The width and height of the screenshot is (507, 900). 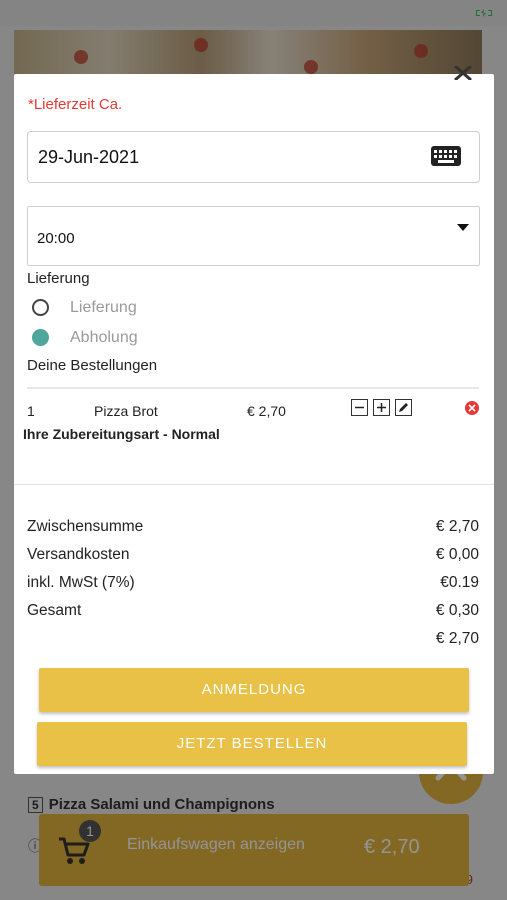 What do you see at coordinates (253, 388) in the screenshot?
I see `orders-divider` at bounding box center [253, 388].